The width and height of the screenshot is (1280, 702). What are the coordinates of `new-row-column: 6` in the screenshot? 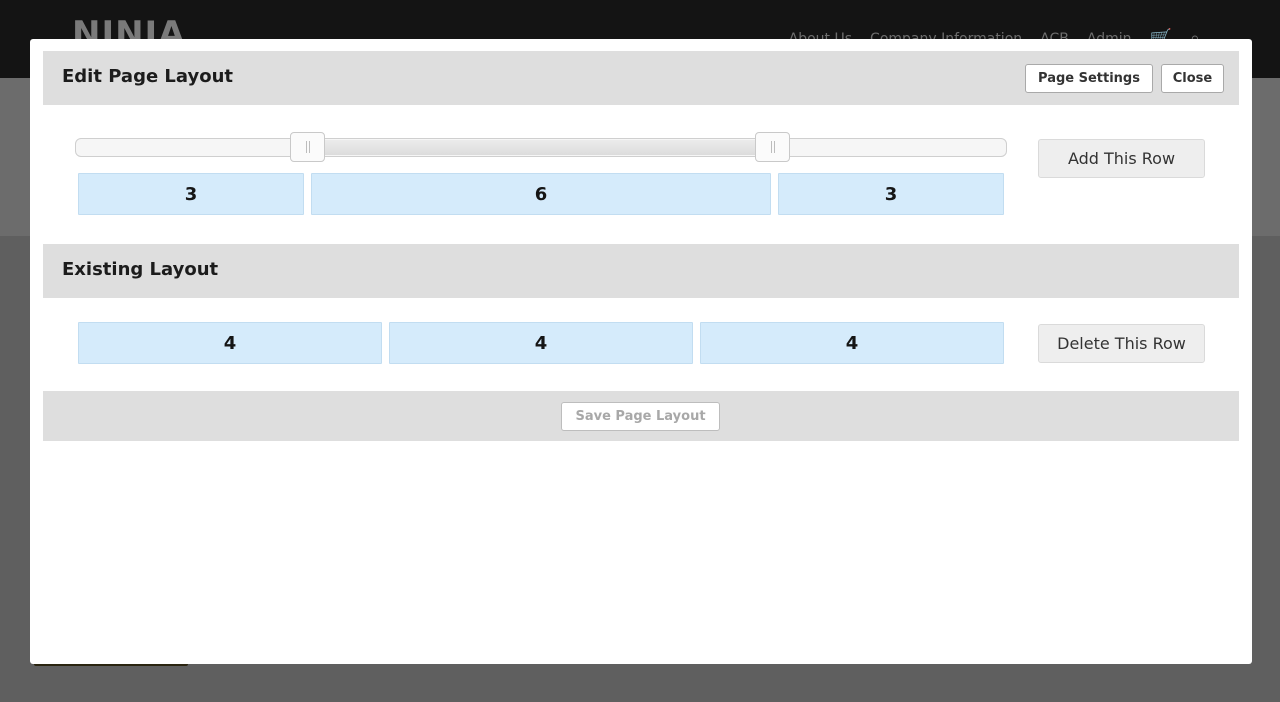 It's located at (541, 194).